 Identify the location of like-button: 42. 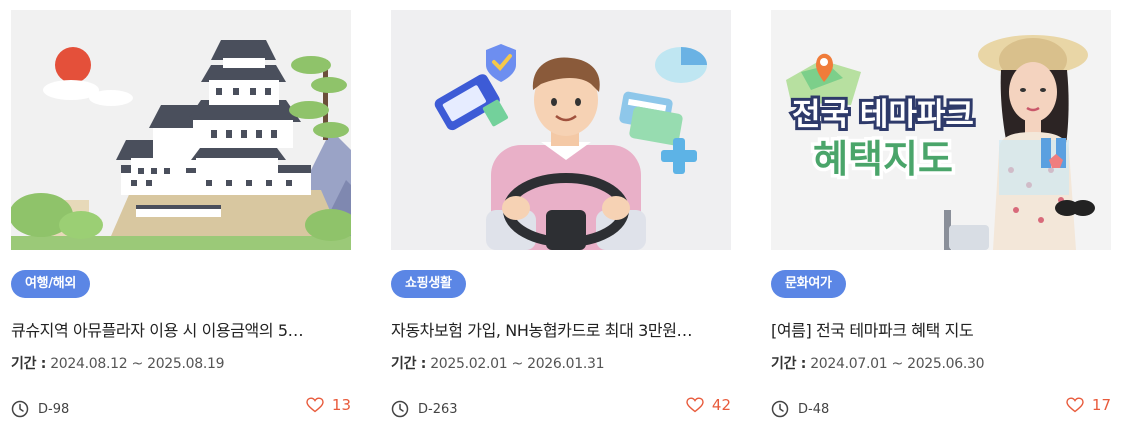
(708, 405).